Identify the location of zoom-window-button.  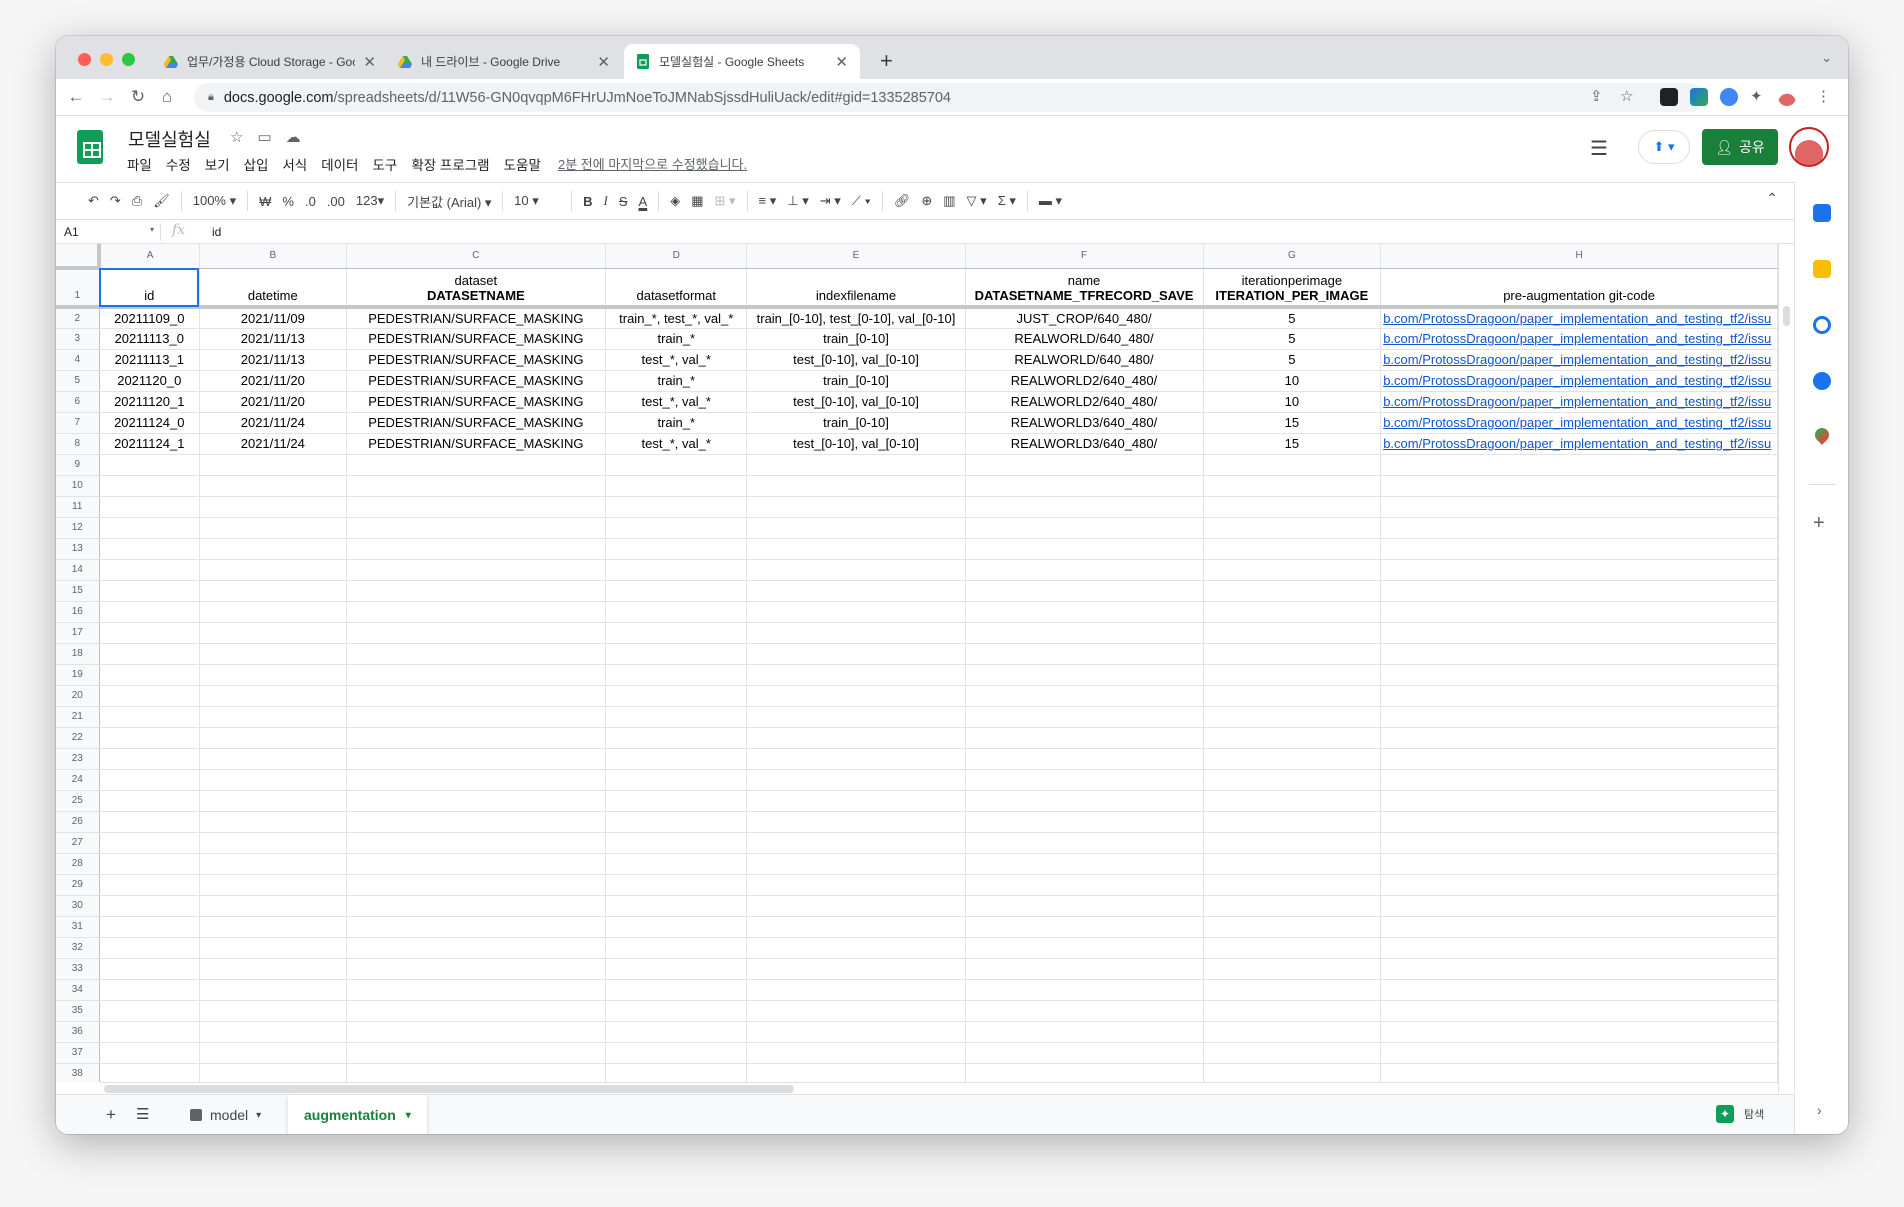
(128, 59).